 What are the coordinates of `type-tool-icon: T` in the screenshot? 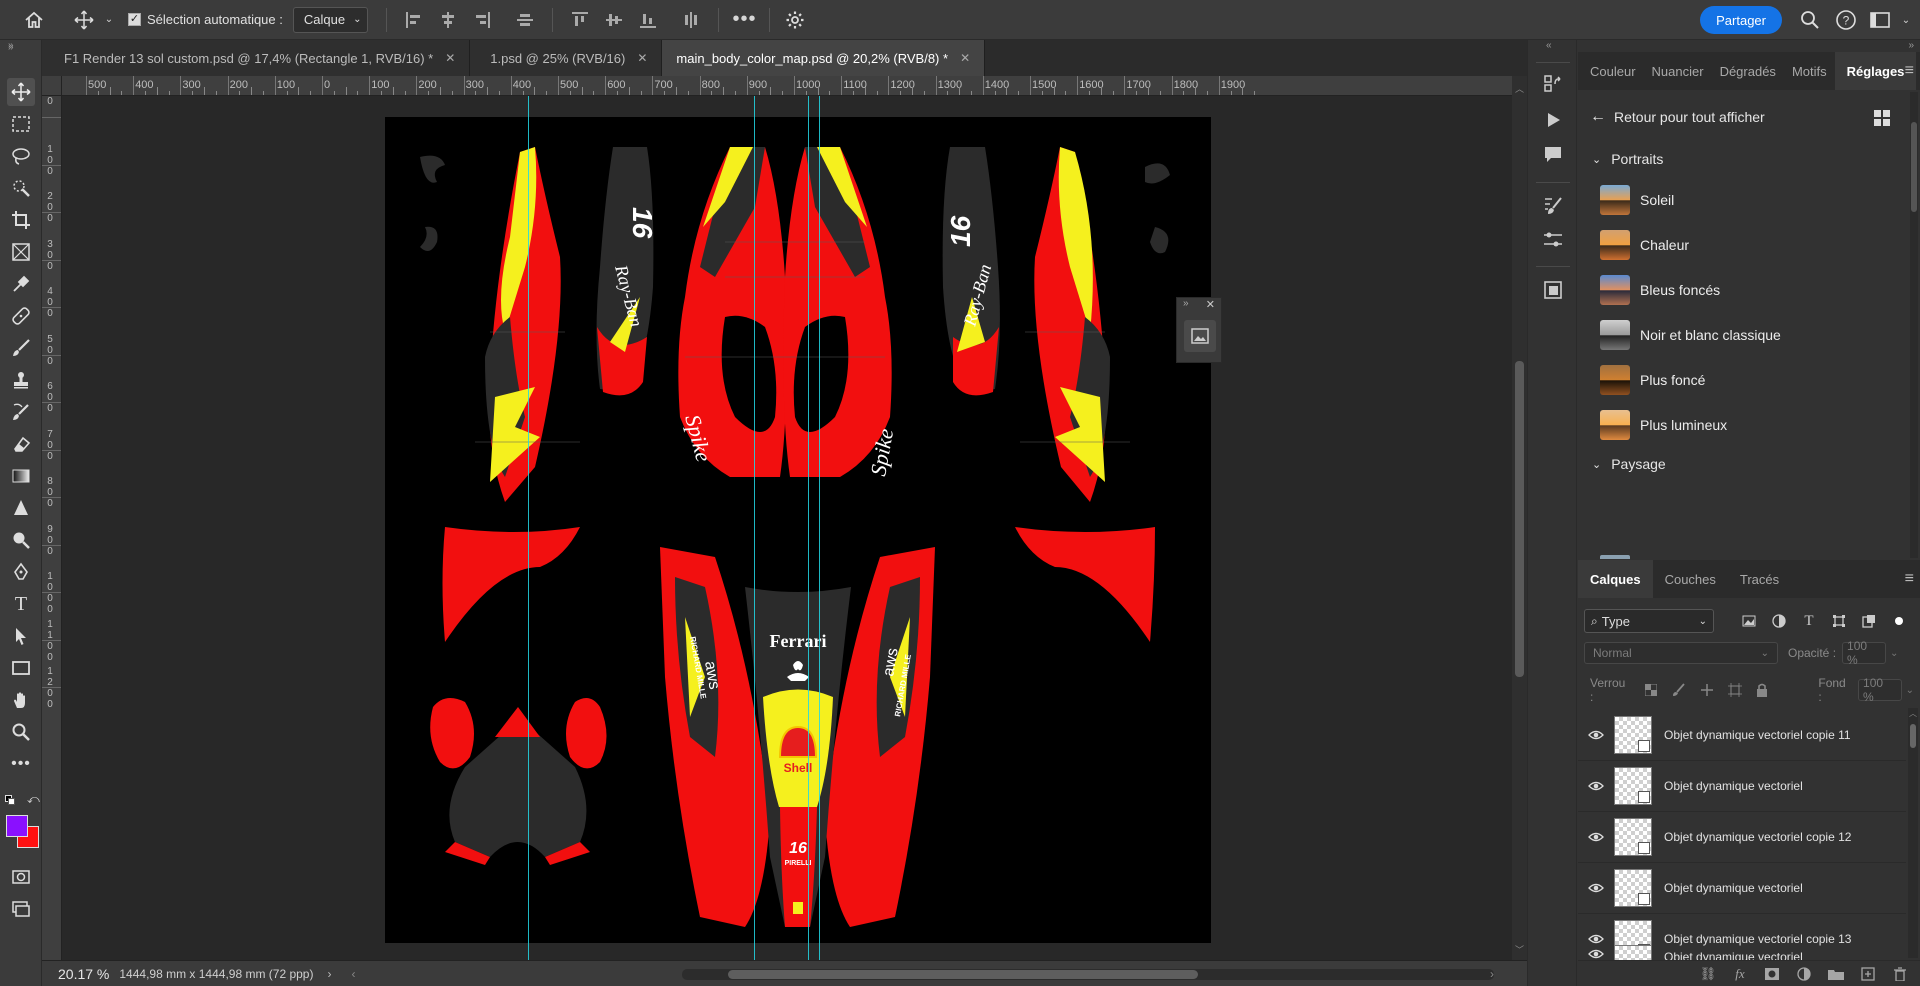 It's located at (21, 604).